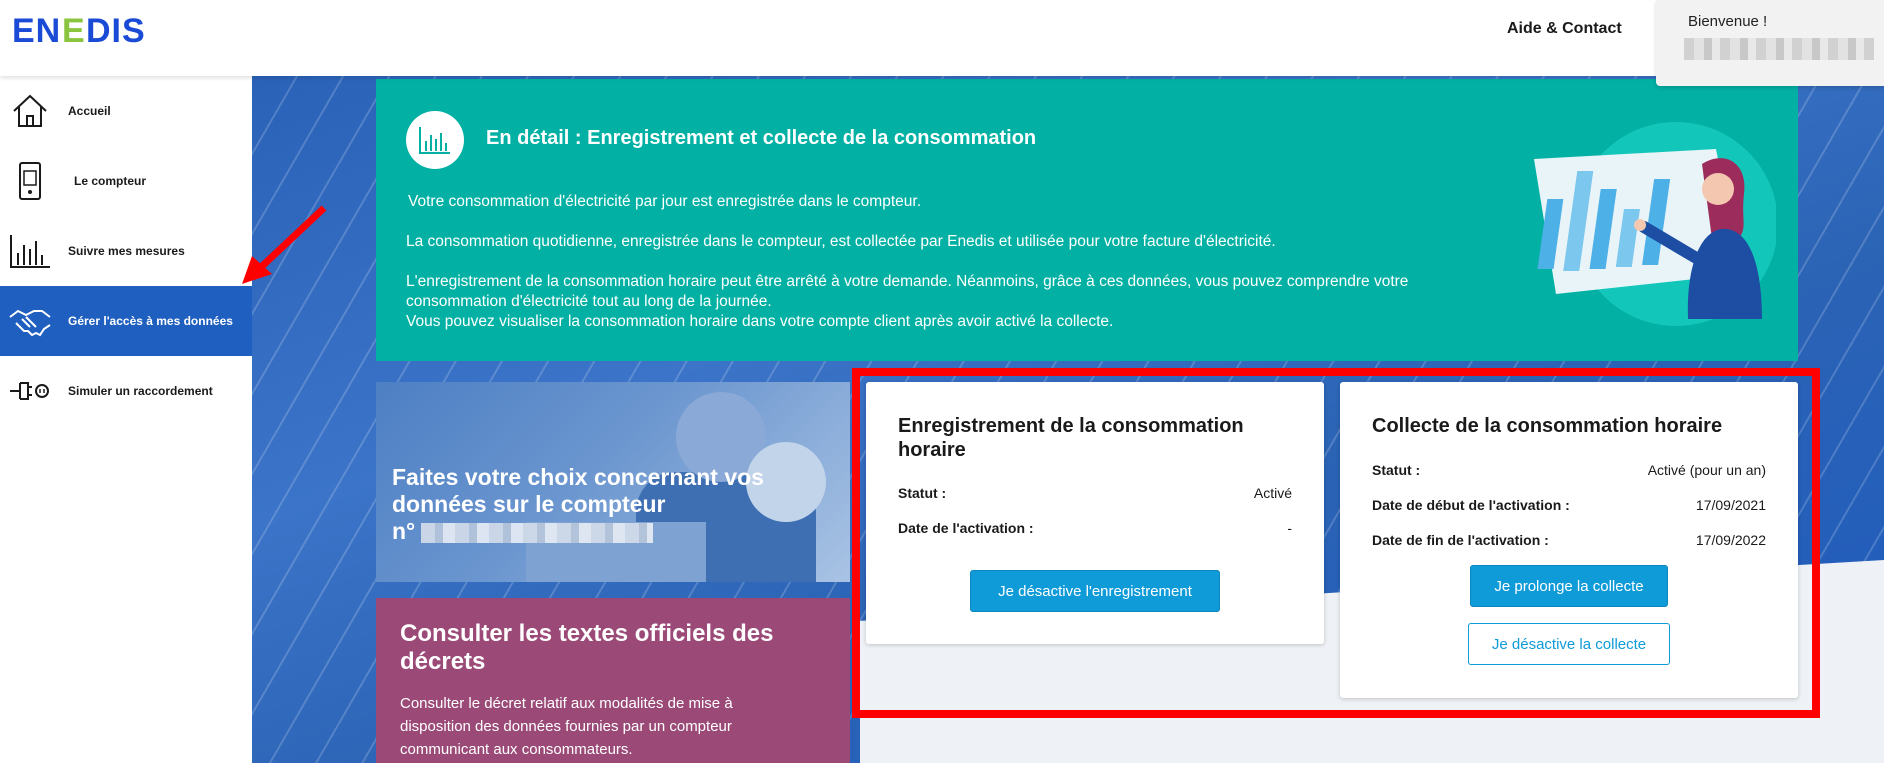  What do you see at coordinates (1779, 49) in the screenshot?
I see `blurred-user-name` at bounding box center [1779, 49].